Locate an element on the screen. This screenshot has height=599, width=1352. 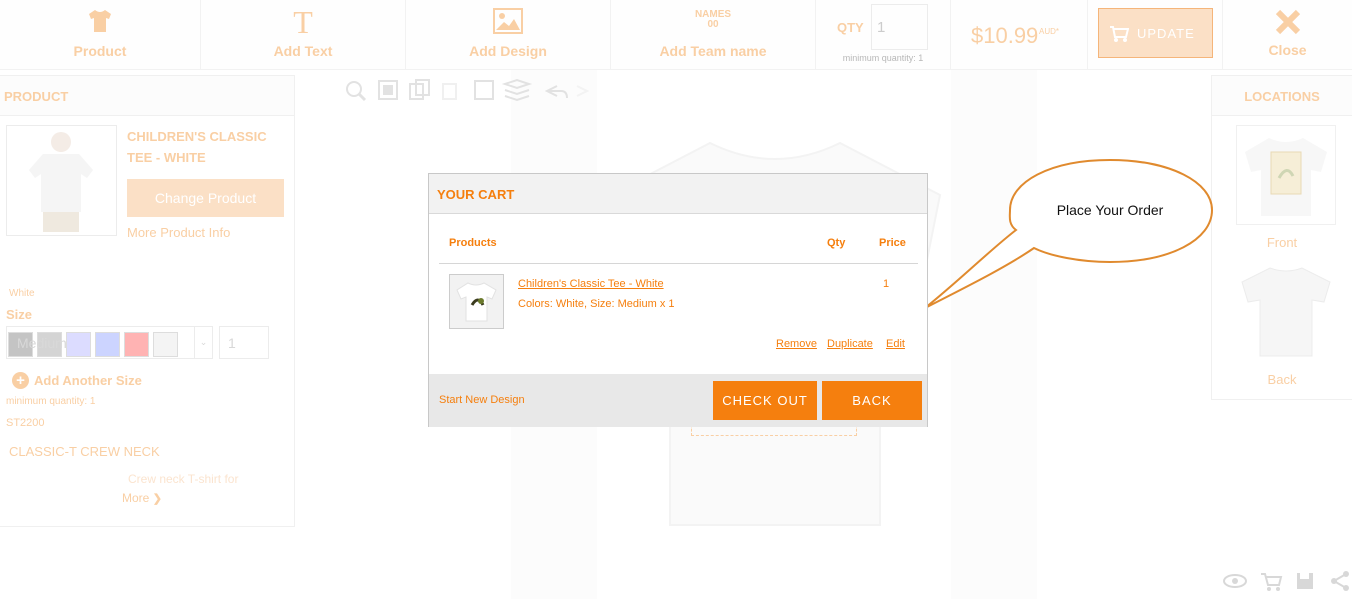
size-select-value: Medium is located at coordinates (42, 343).